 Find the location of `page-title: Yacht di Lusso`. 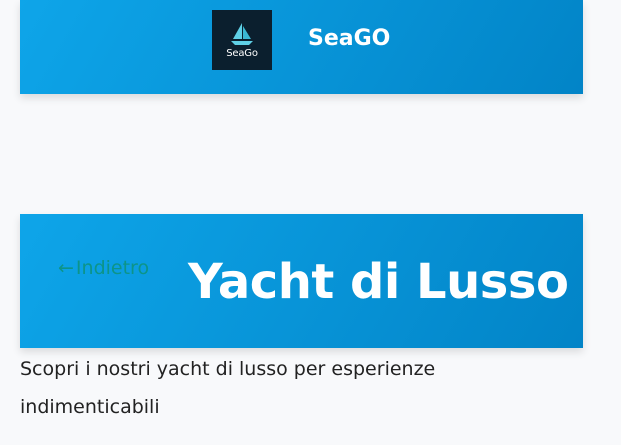

page-title: Yacht di Lusso is located at coordinates (378, 282).